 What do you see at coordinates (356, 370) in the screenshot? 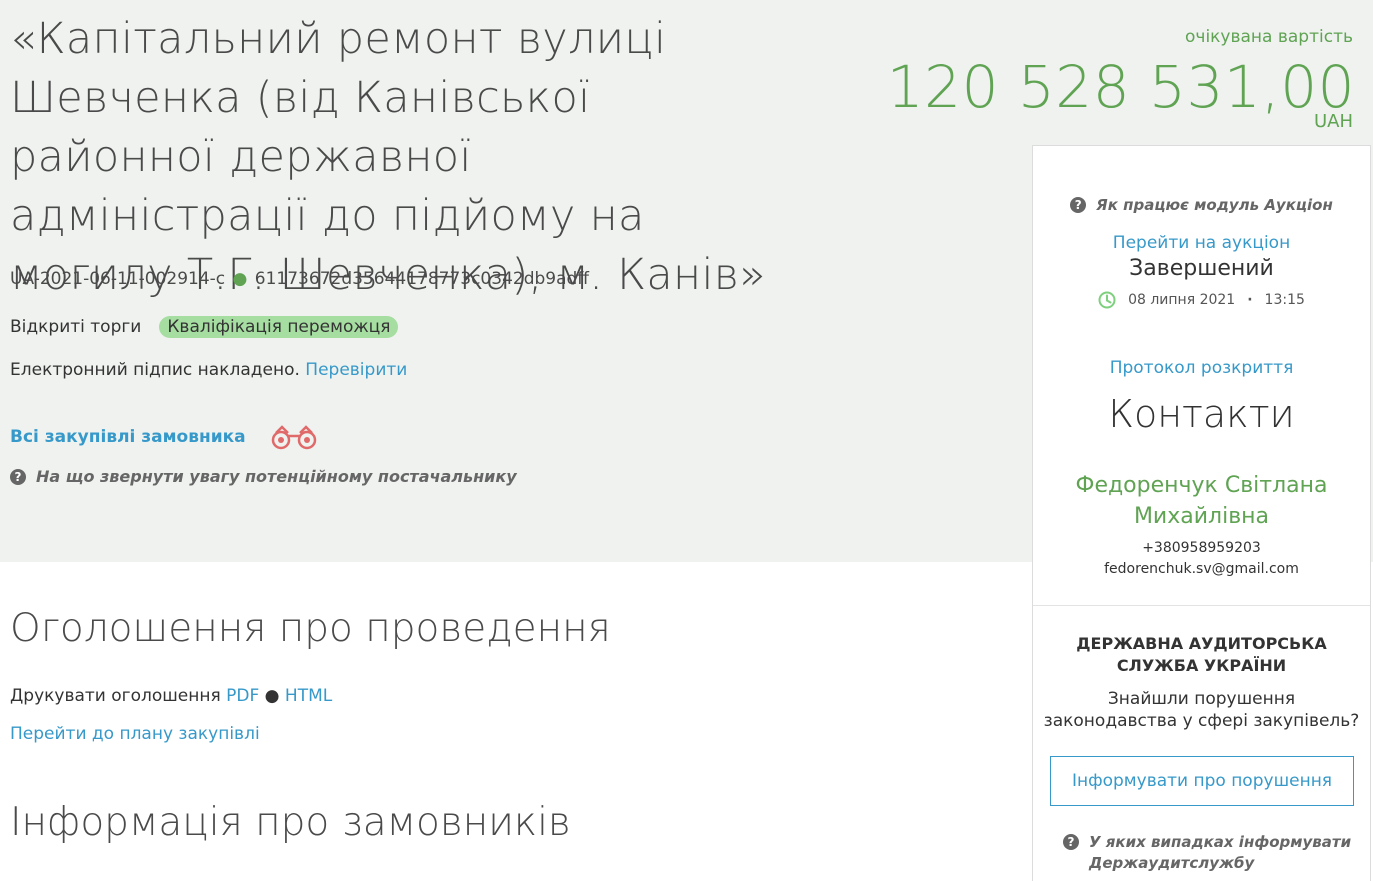
I see `signature-check-link: Перевірити` at bounding box center [356, 370].